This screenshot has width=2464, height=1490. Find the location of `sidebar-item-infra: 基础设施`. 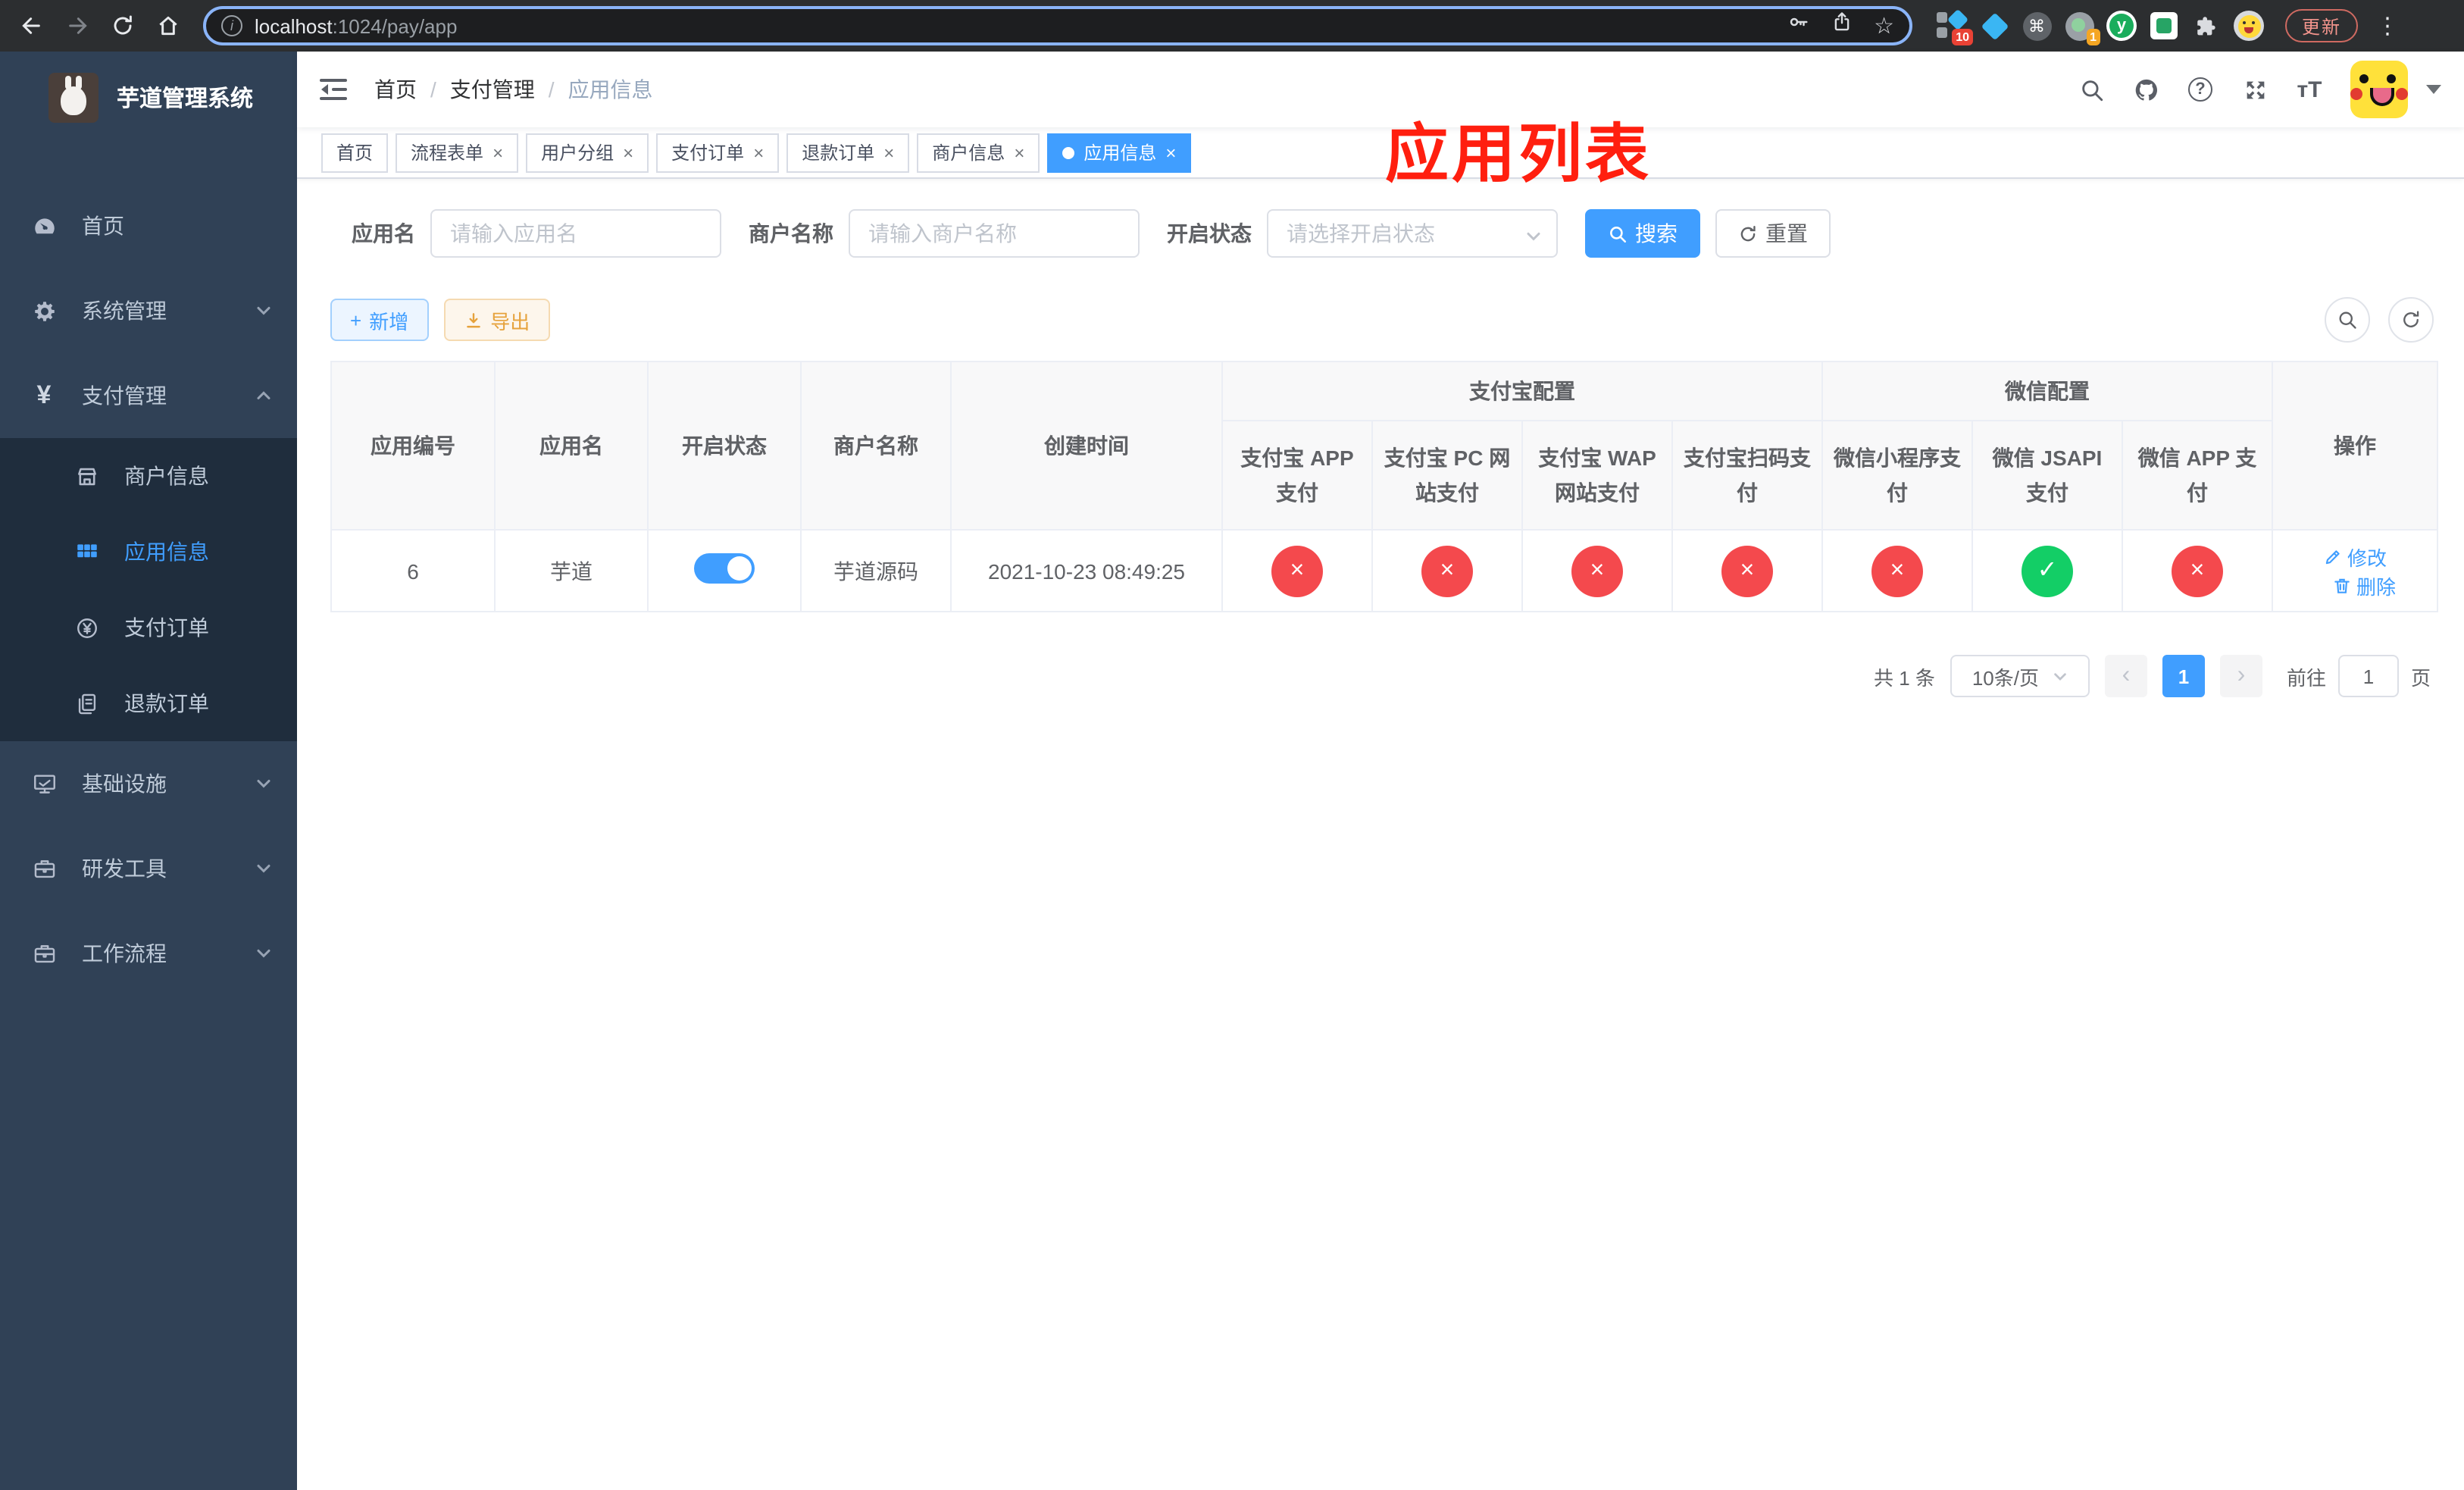

sidebar-item-infra: 基础设施 is located at coordinates (148, 783).